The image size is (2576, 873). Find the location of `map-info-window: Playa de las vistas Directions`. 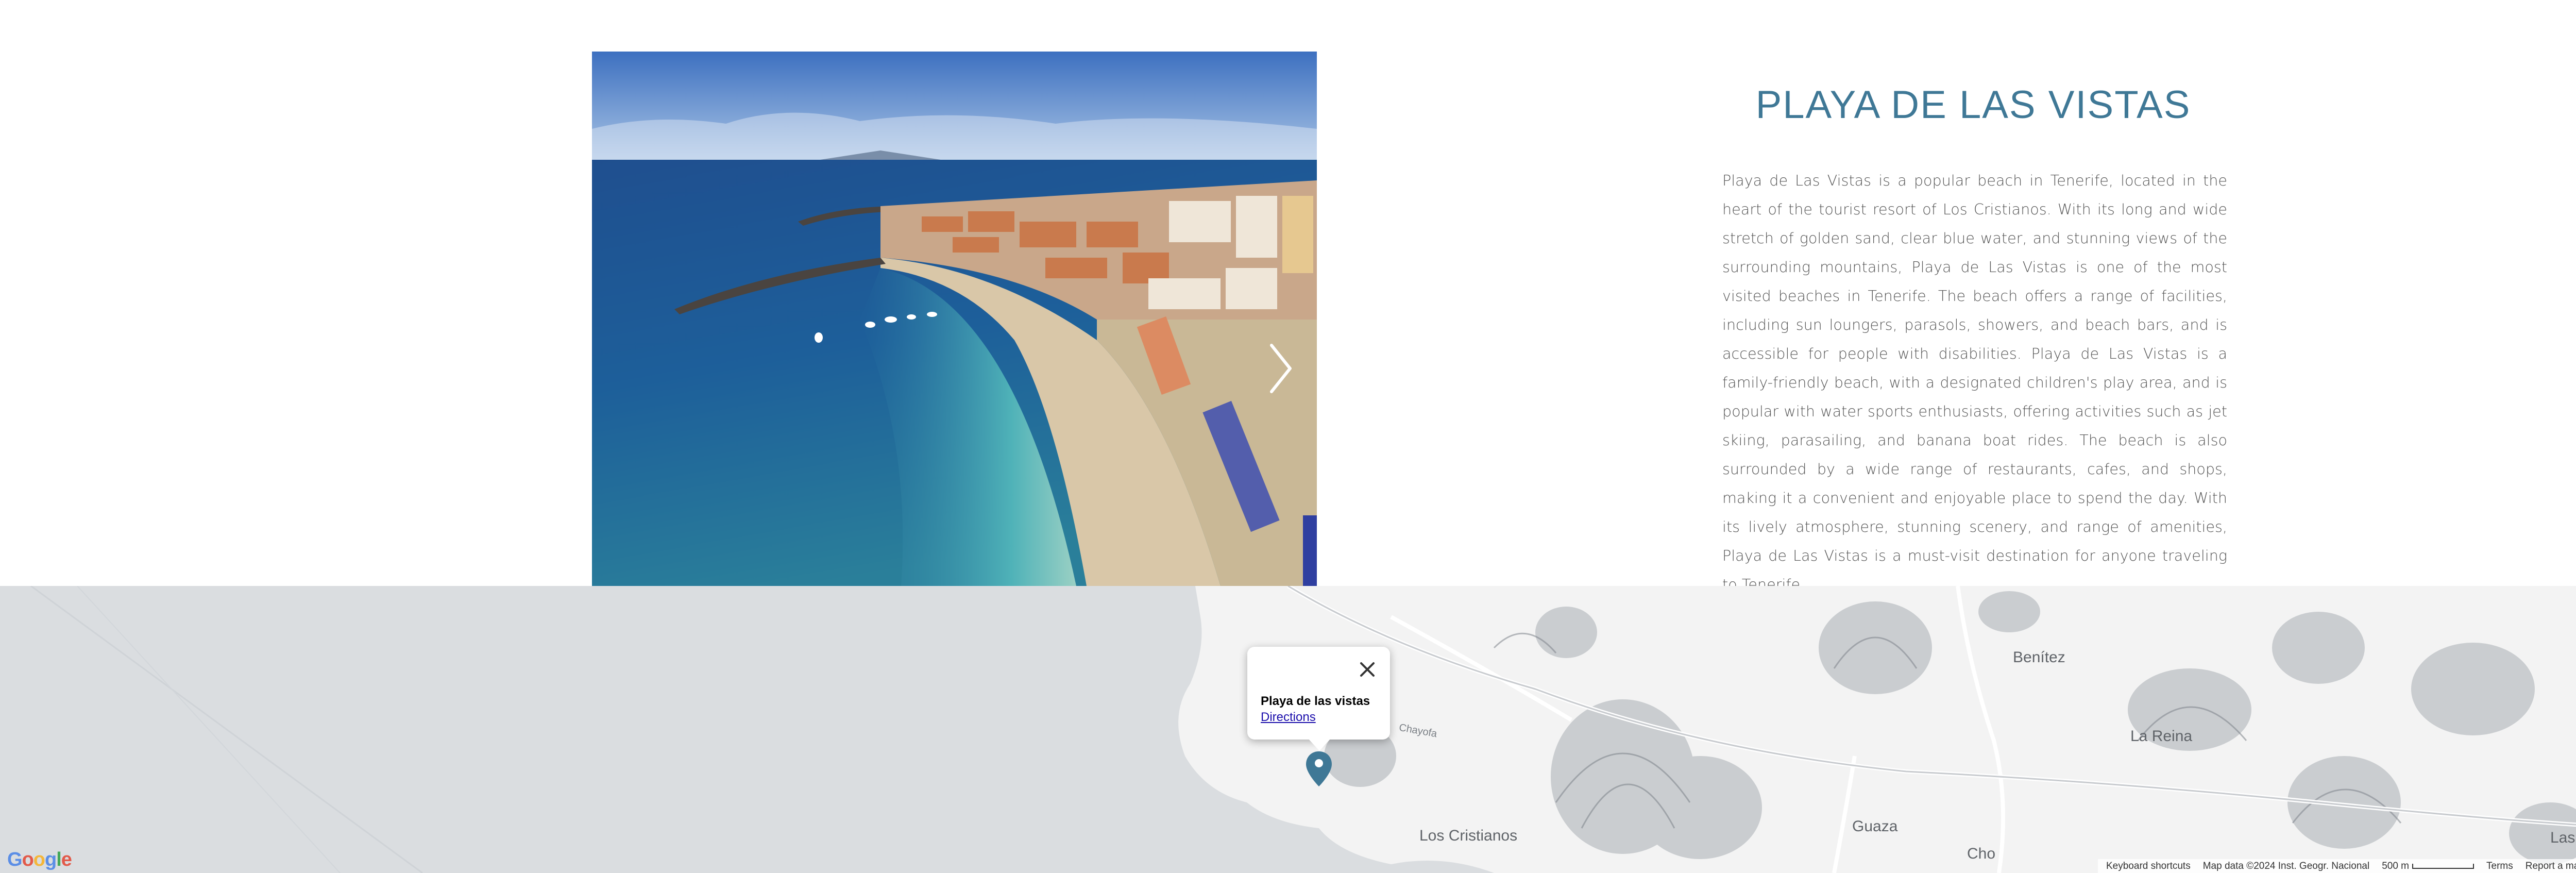

map-info-window: Playa de las vistas Directions is located at coordinates (1318, 699).